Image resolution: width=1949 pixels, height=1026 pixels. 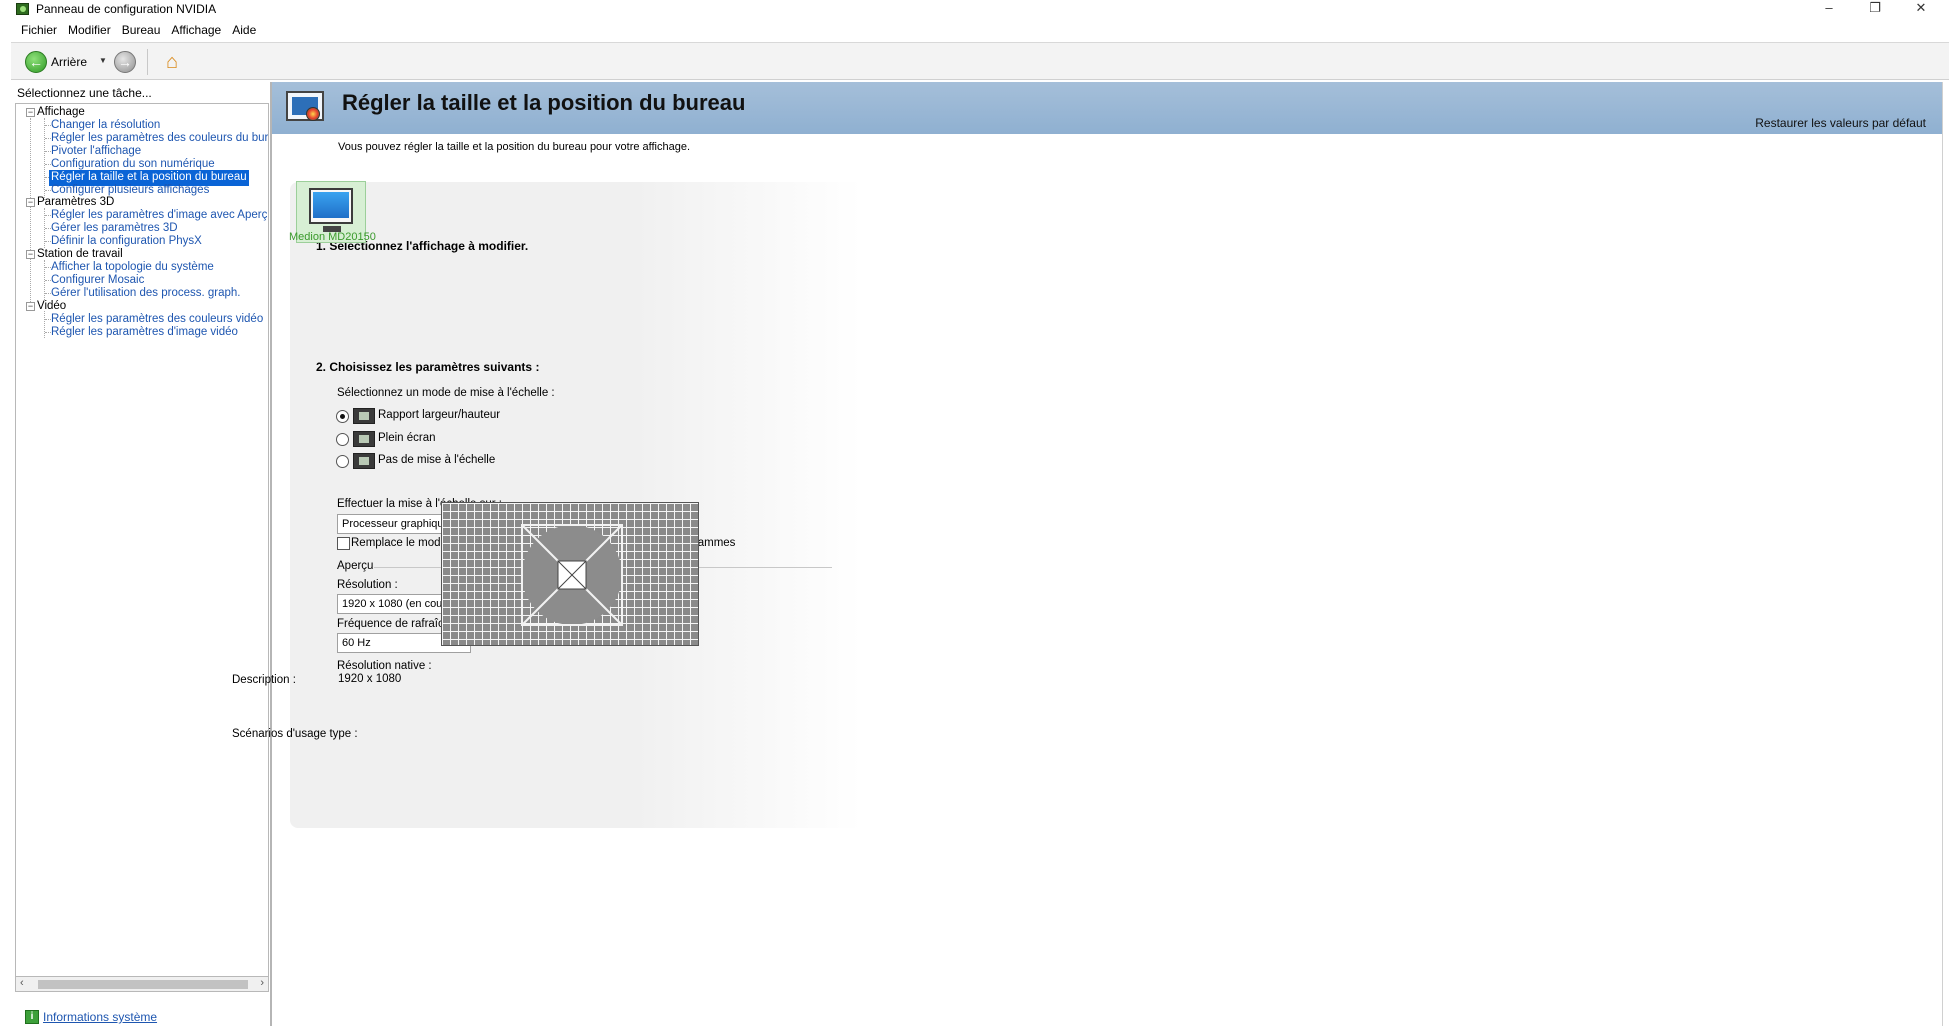 What do you see at coordinates (355, 566) in the screenshot?
I see `preview-label: Aperçu` at bounding box center [355, 566].